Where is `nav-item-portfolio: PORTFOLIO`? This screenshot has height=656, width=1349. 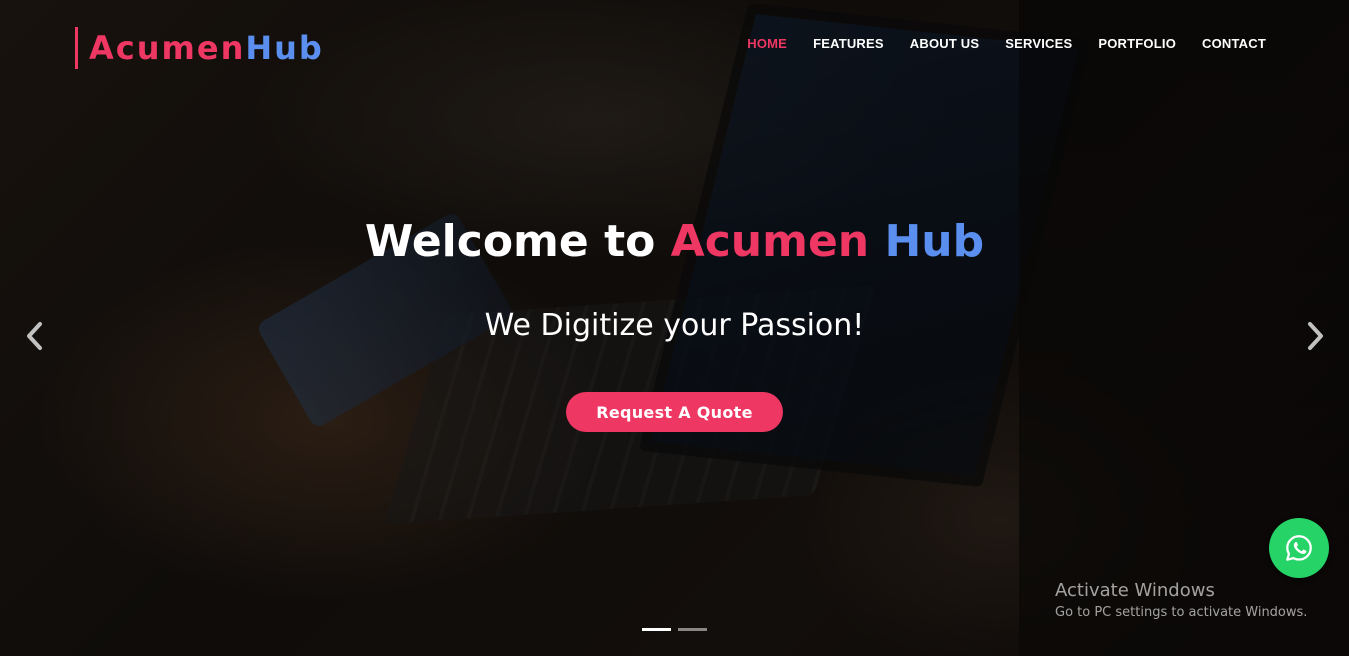 nav-item-portfolio: PORTFOLIO is located at coordinates (1137, 43).